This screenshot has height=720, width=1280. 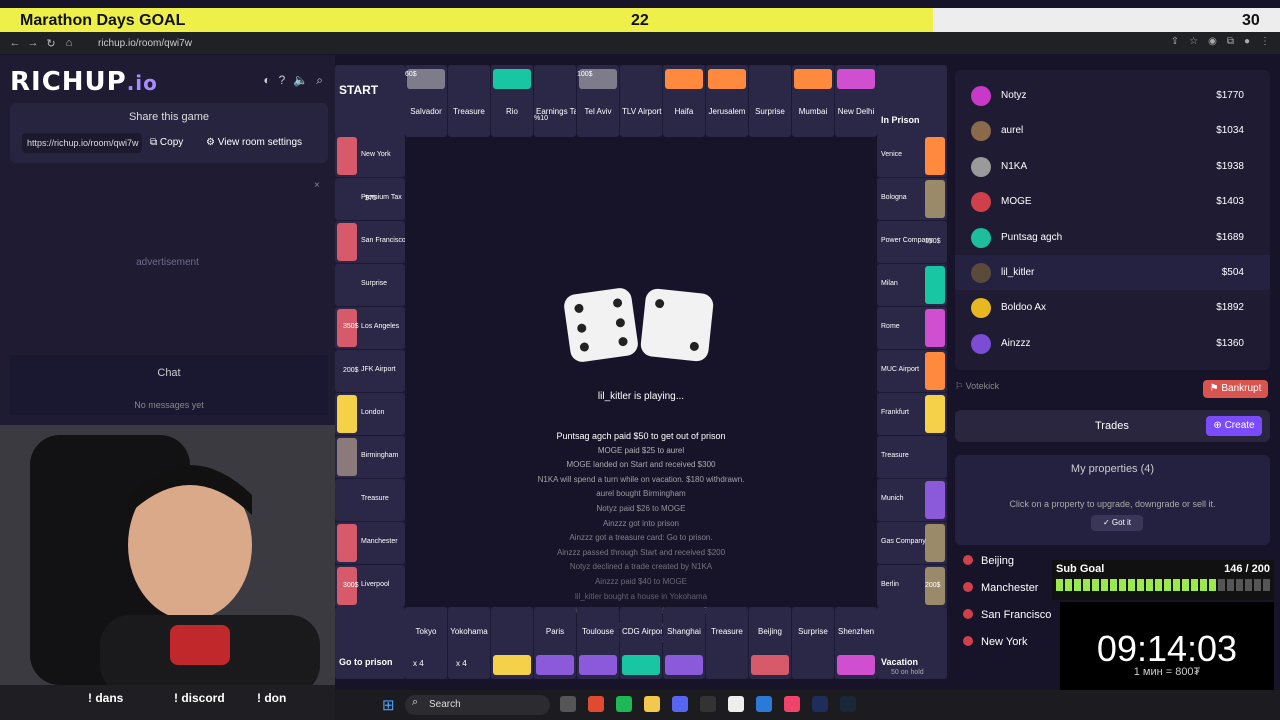 What do you see at coordinates (266, 80) in the screenshot?
I see `discord-icon: ◐` at bounding box center [266, 80].